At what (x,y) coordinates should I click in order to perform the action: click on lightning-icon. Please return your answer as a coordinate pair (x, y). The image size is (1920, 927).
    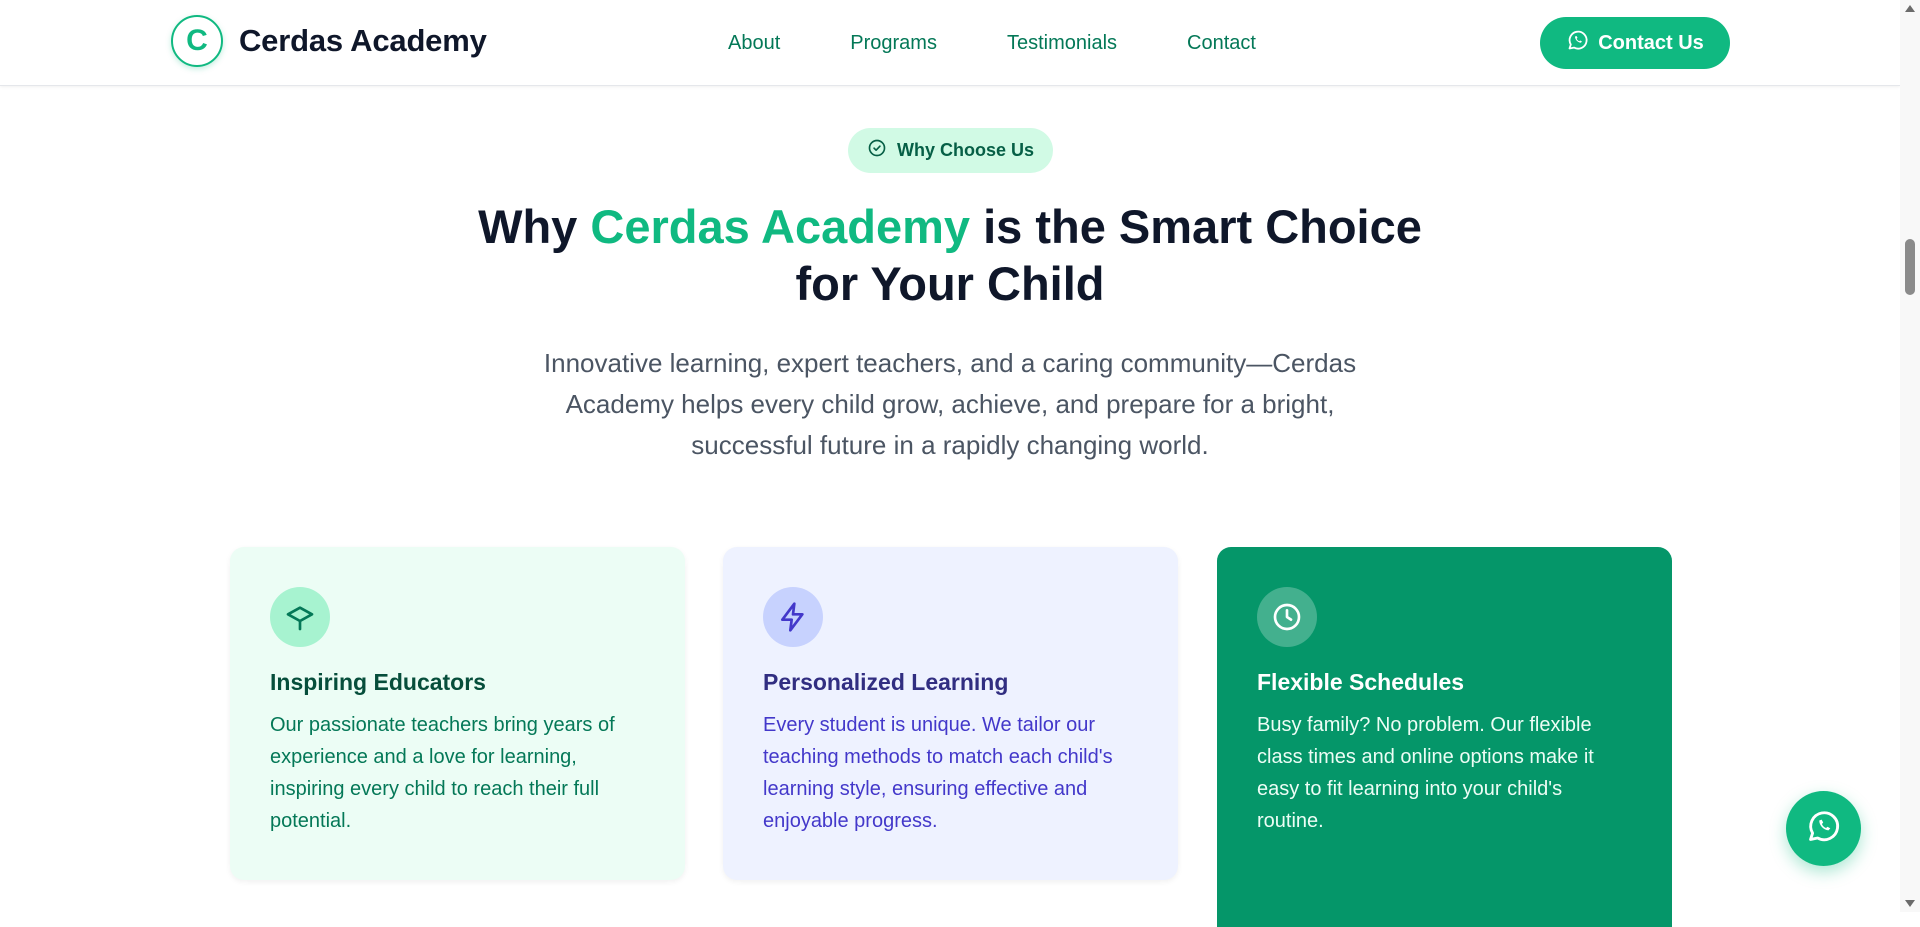
    Looking at the image, I should click on (793, 617).